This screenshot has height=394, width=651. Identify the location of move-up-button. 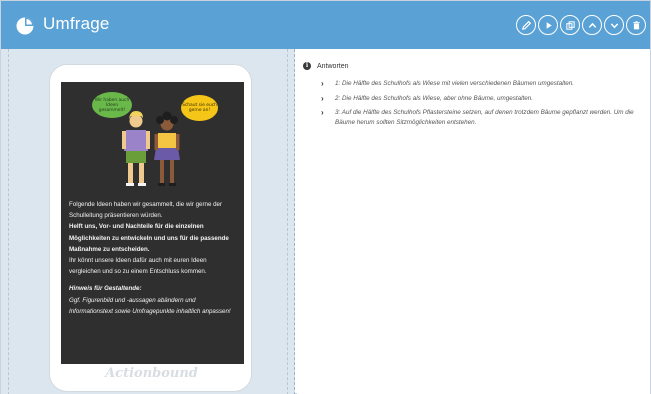
(592, 25).